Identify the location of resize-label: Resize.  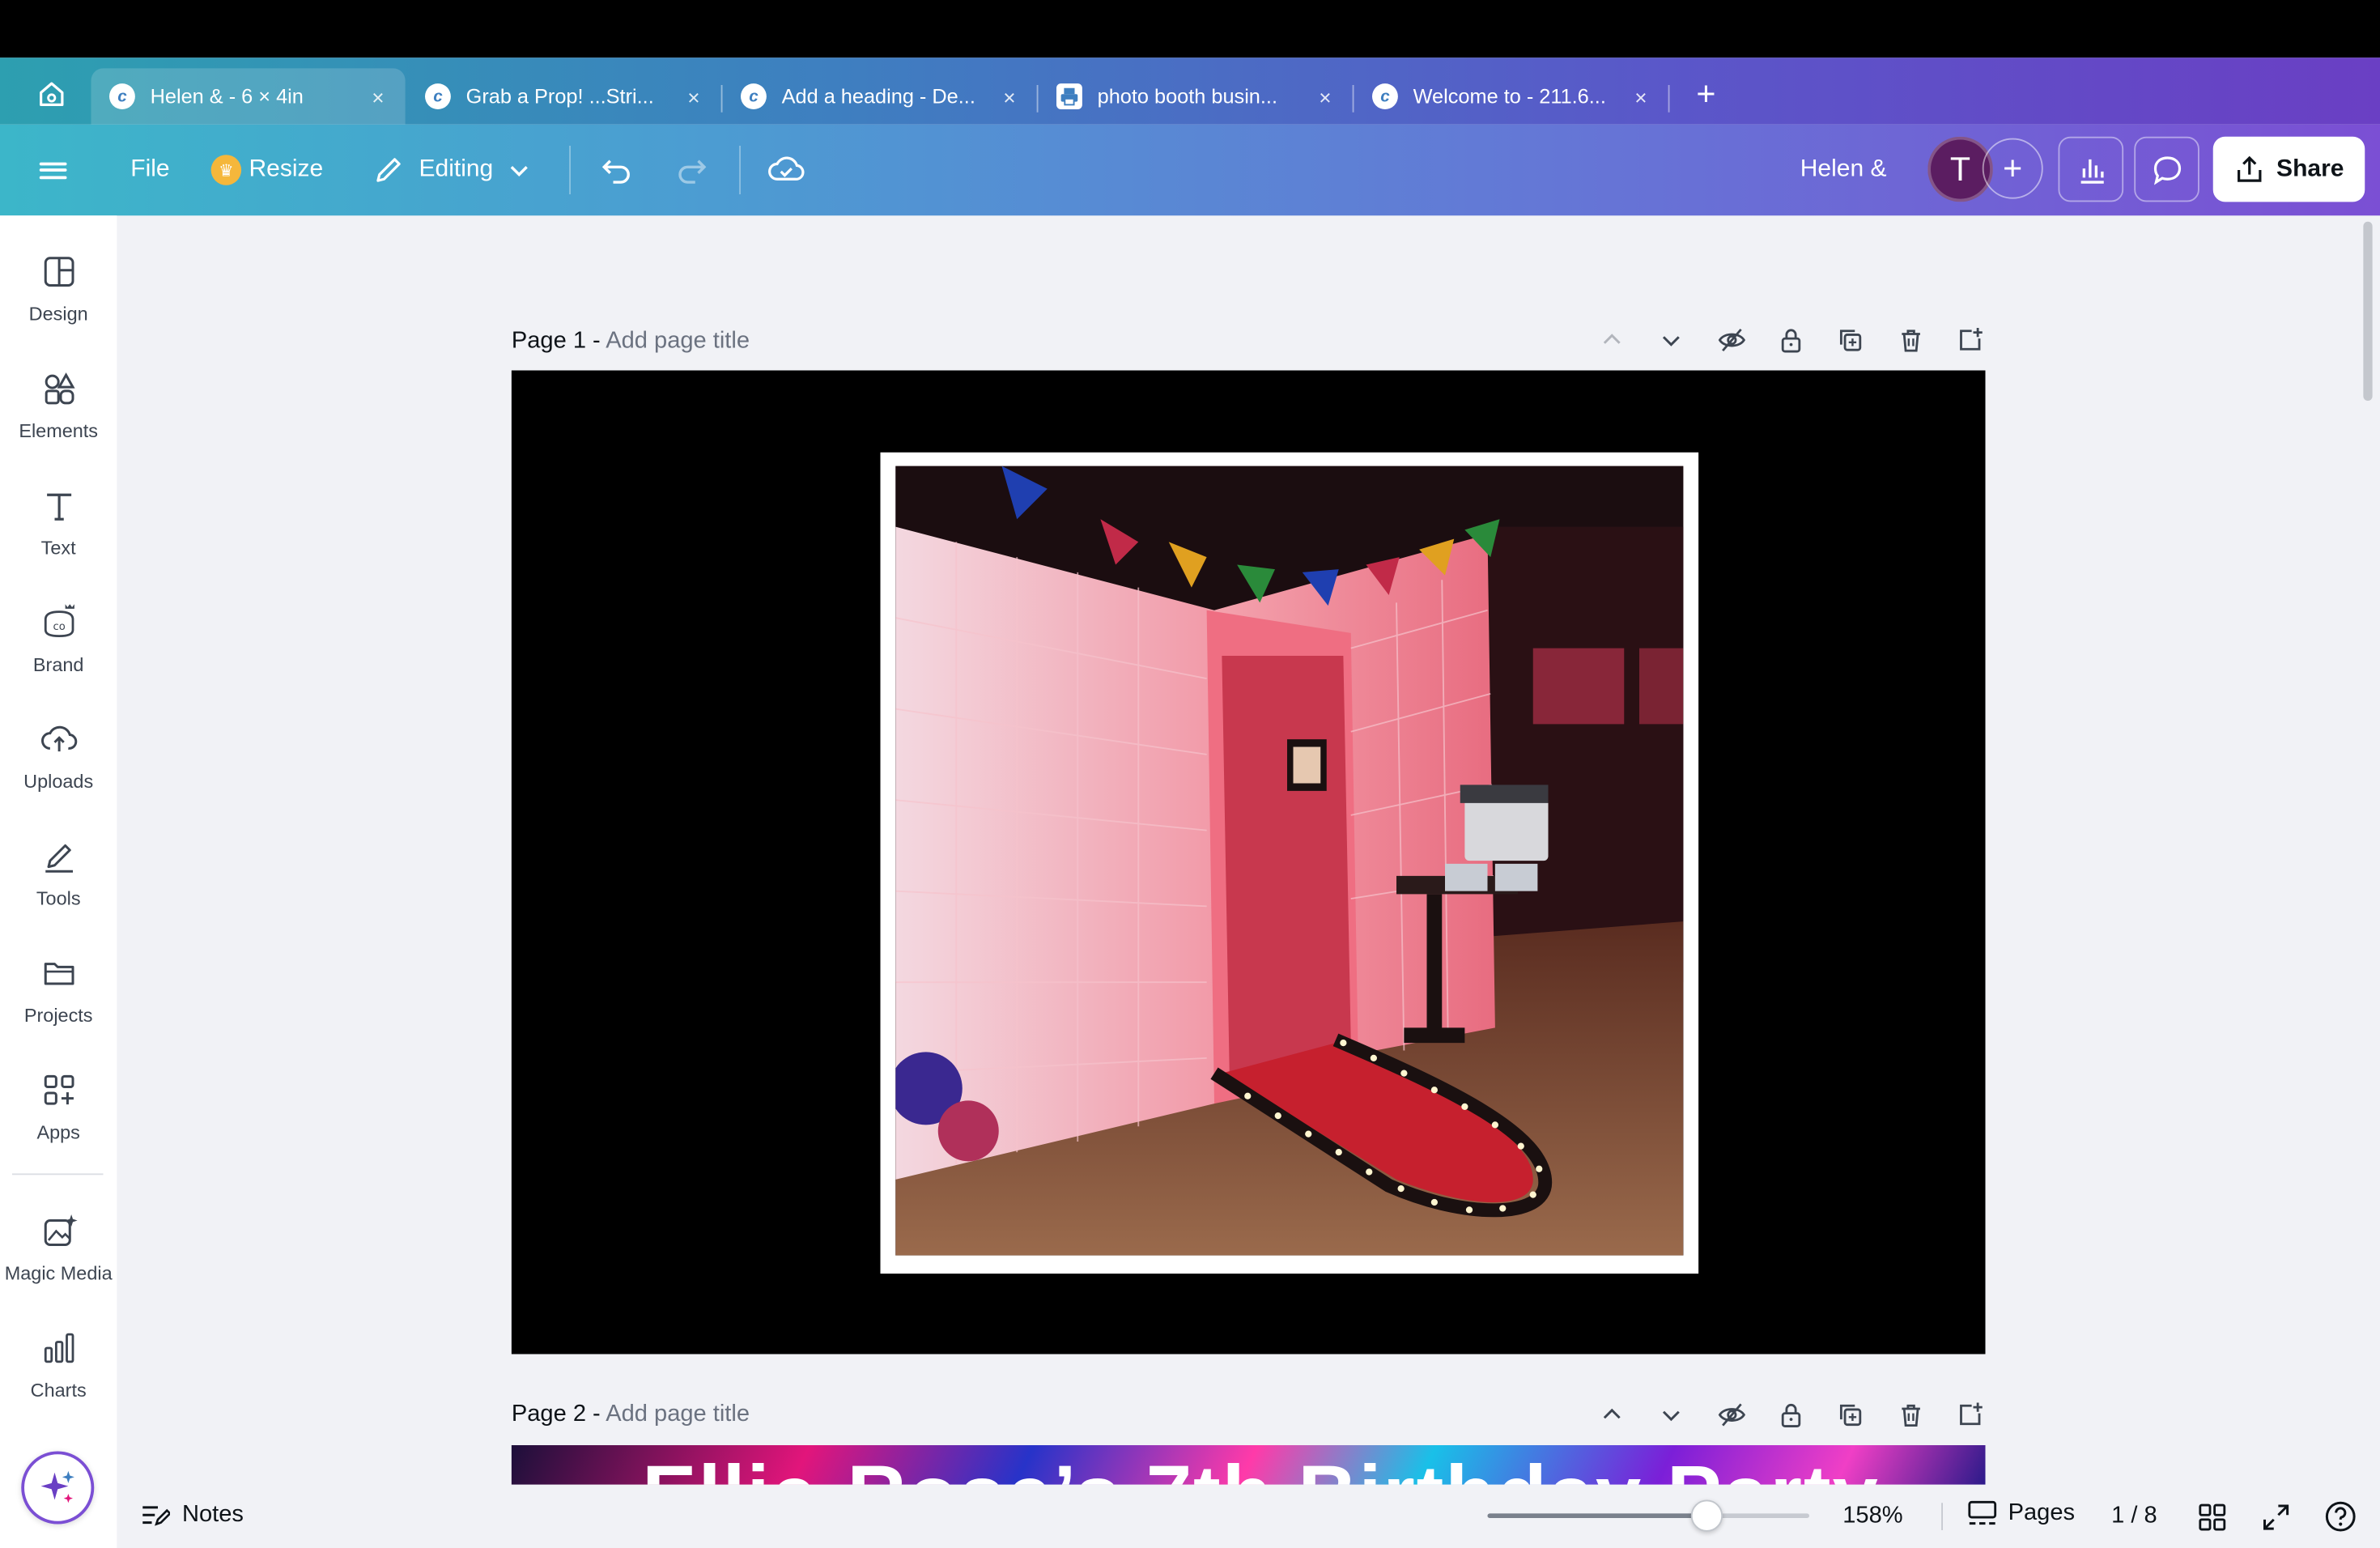
(286, 169).